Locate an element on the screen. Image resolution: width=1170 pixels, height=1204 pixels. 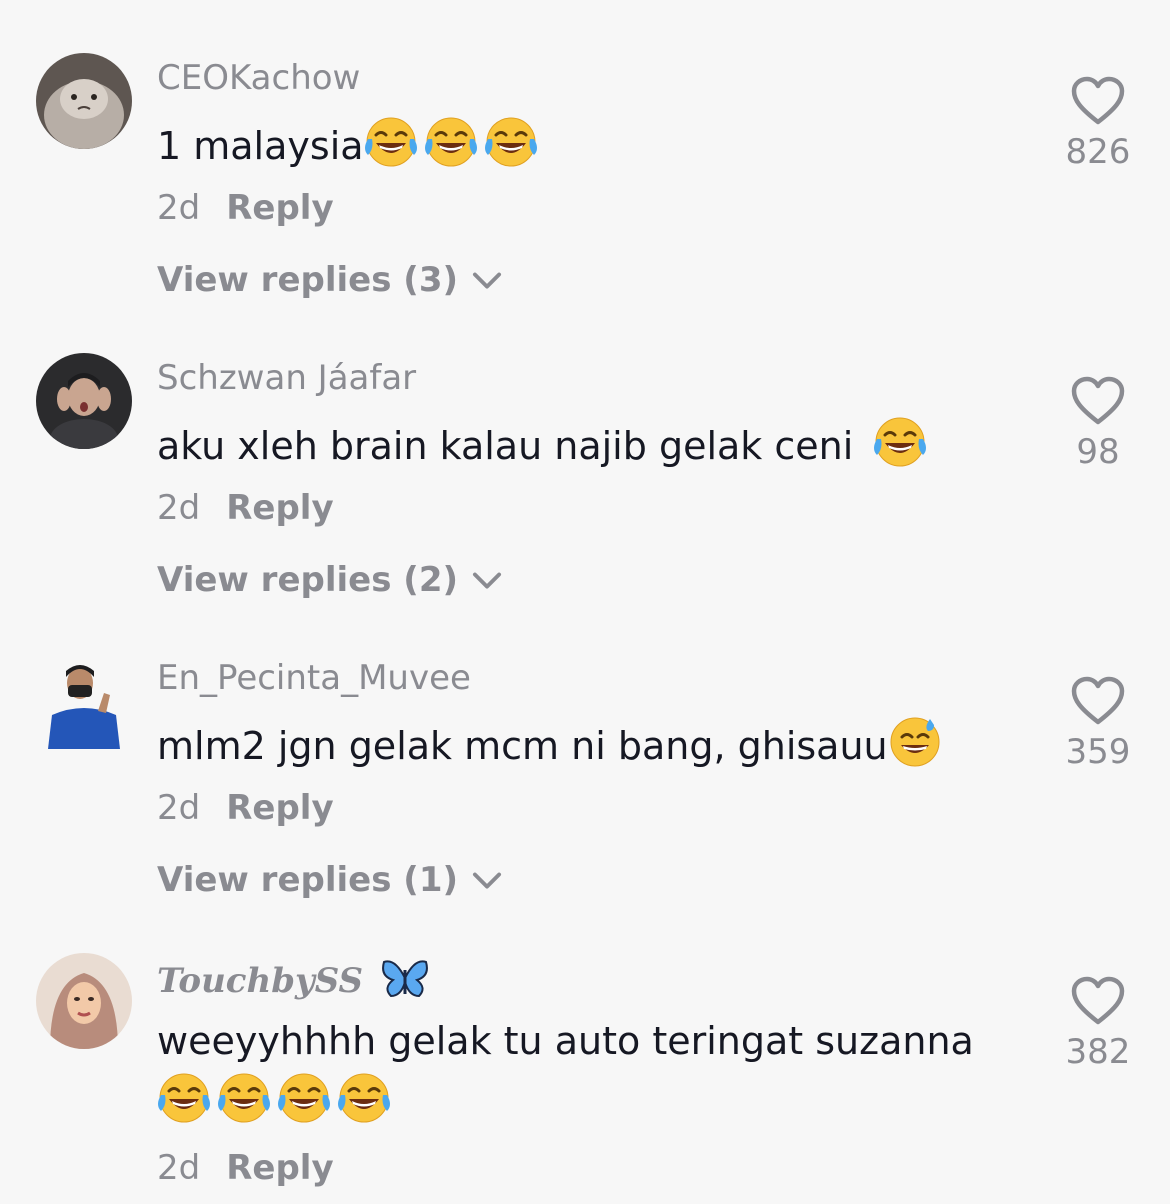
like-count: 98 is located at coordinates (1098, 452).